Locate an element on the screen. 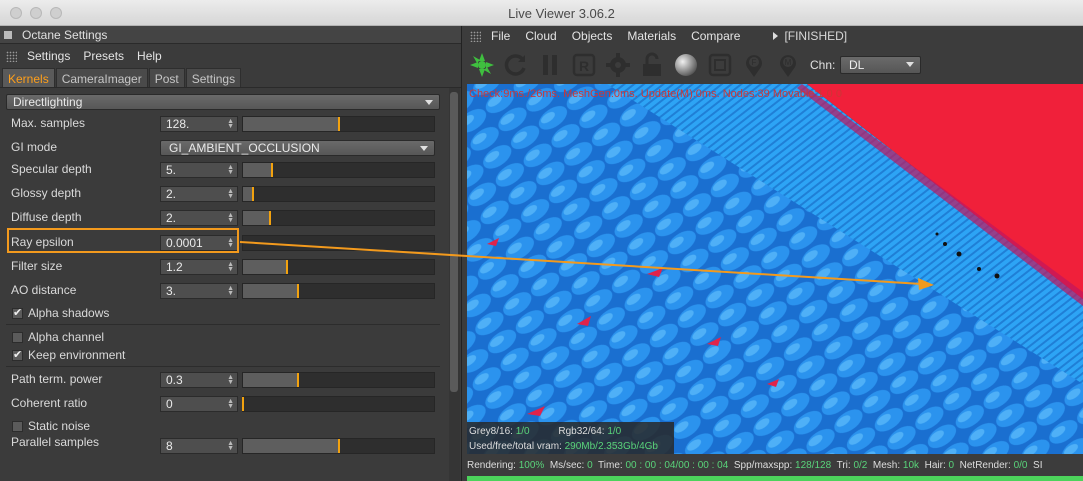  svg-text: R is located at coordinates (584, 66).